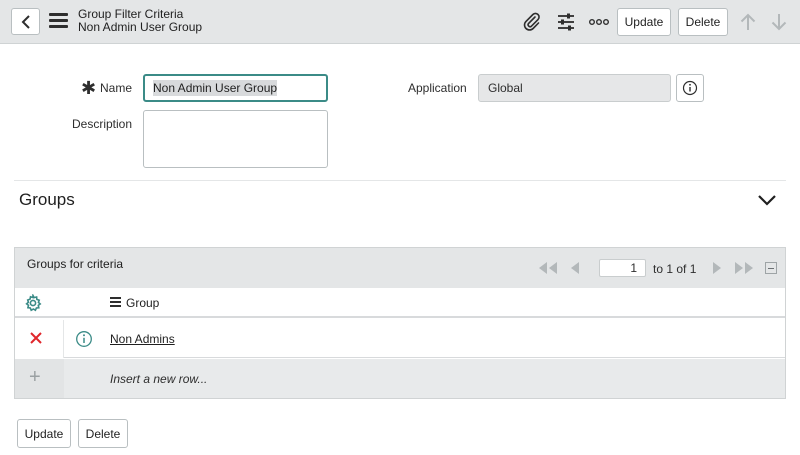  What do you see at coordinates (35, 377) in the screenshot?
I see `plus-icon: +` at bounding box center [35, 377].